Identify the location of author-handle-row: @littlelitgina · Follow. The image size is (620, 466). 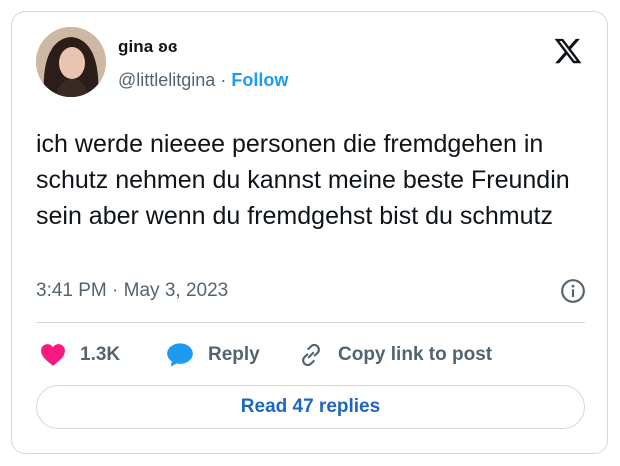
(203, 80).